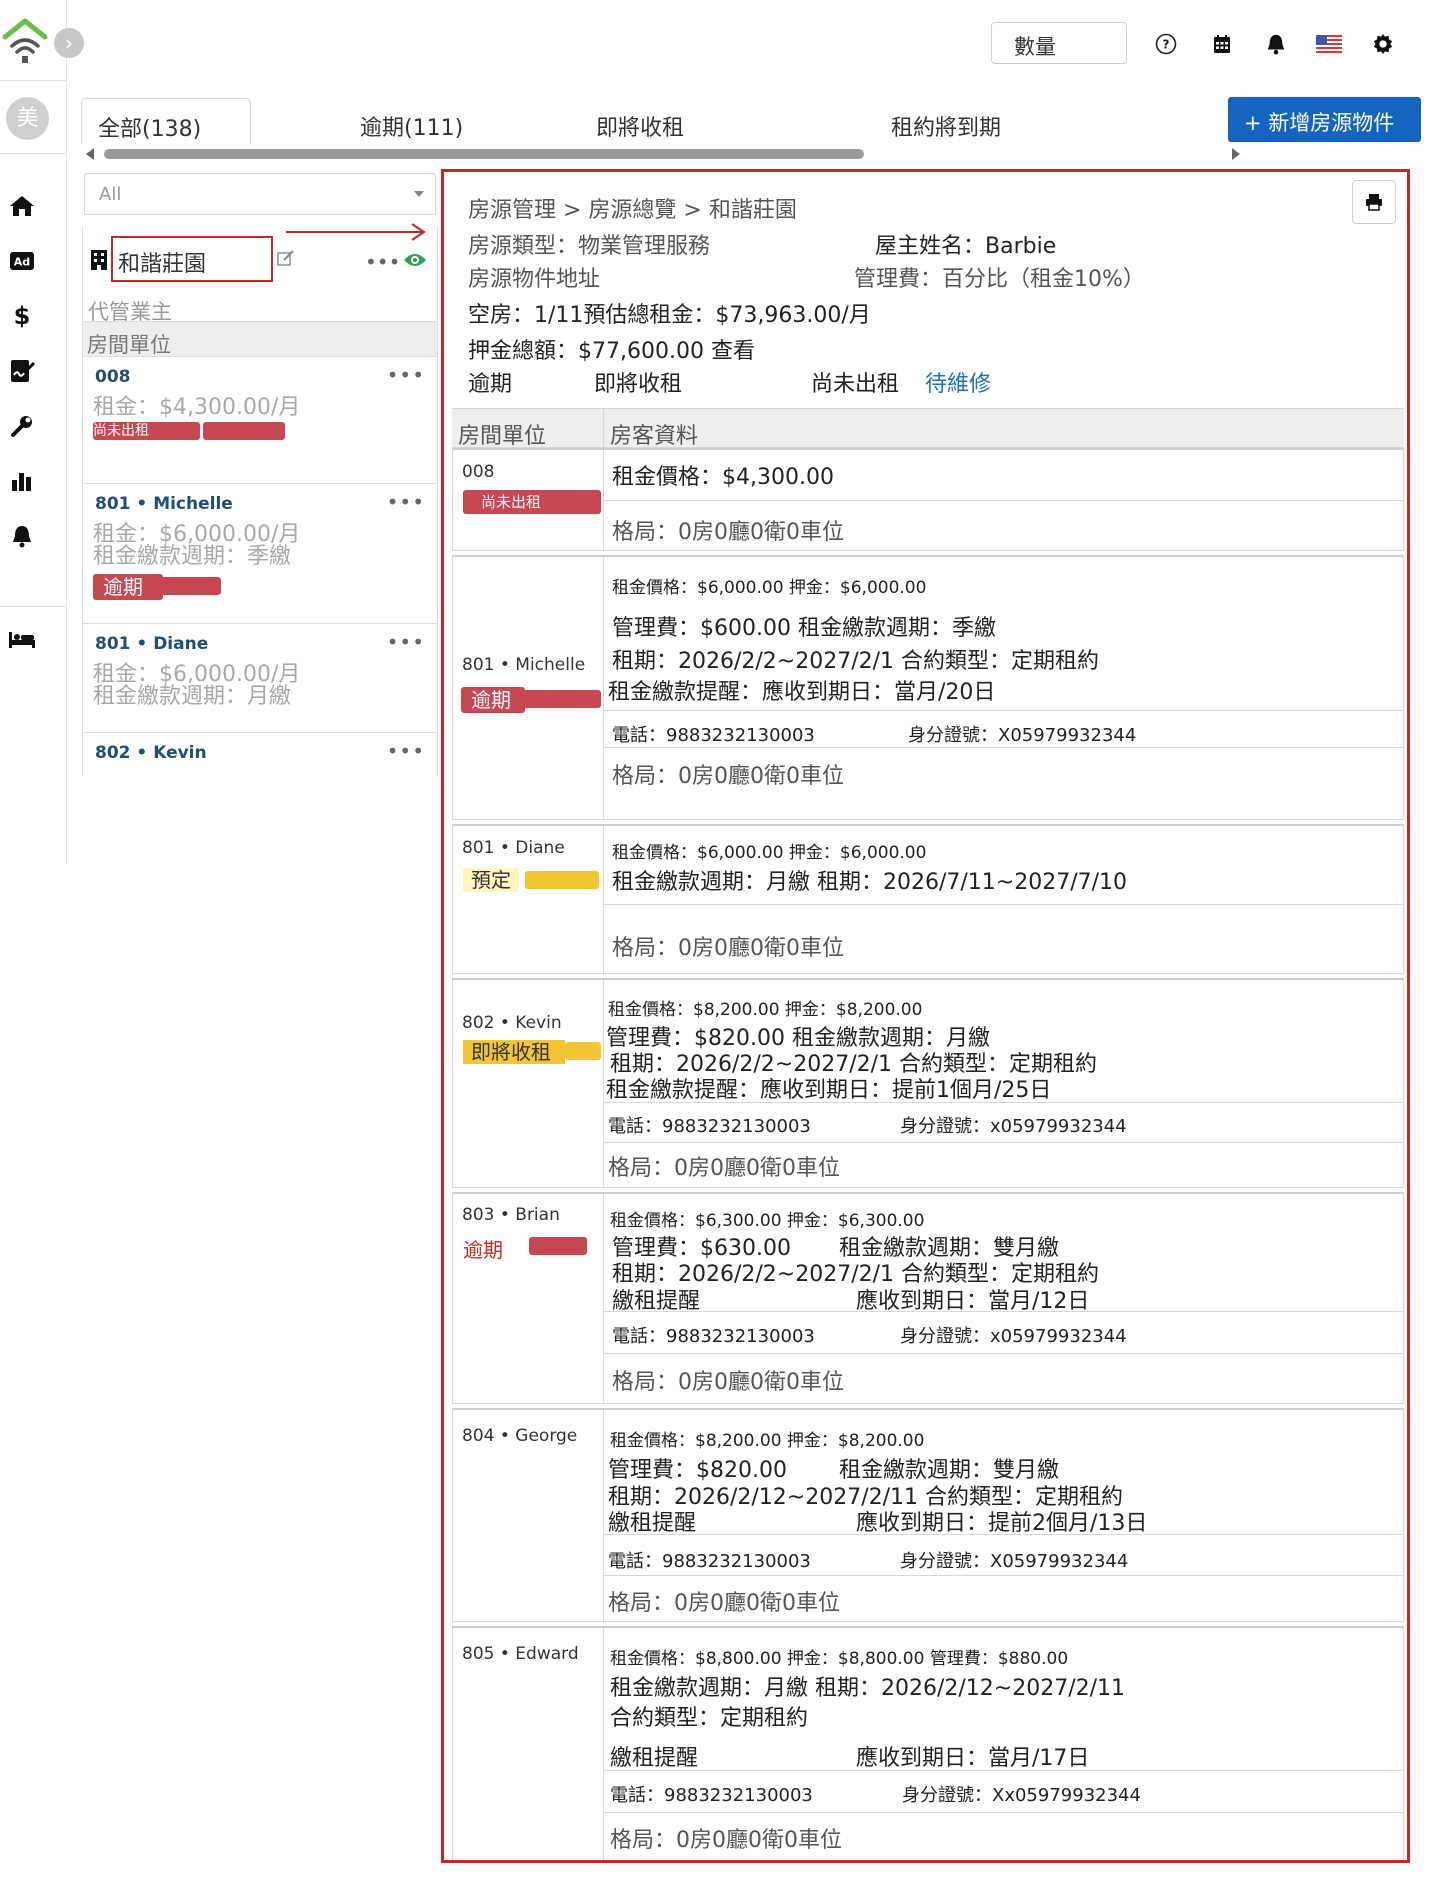 The image size is (1432, 1904). I want to click on add-property-button: + 新增房源物件, so click(1324, 119).